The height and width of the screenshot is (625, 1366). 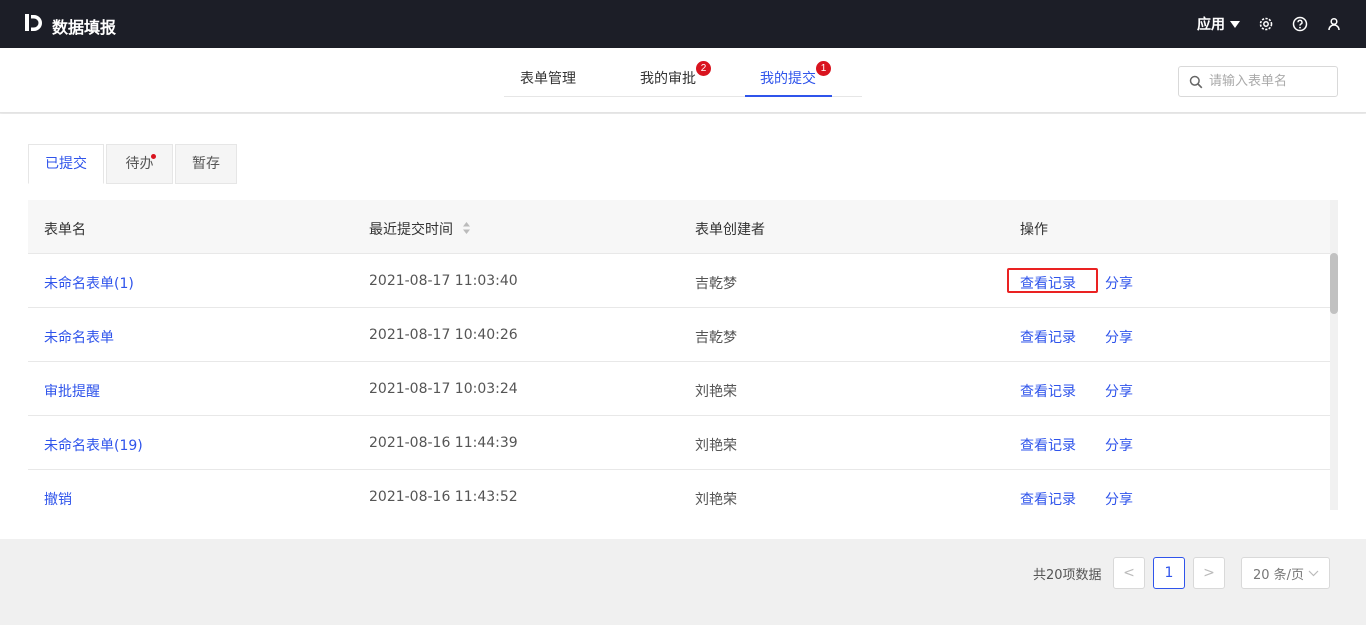 I want to click on app-title: 数据填报, so click(x=84, y=27).